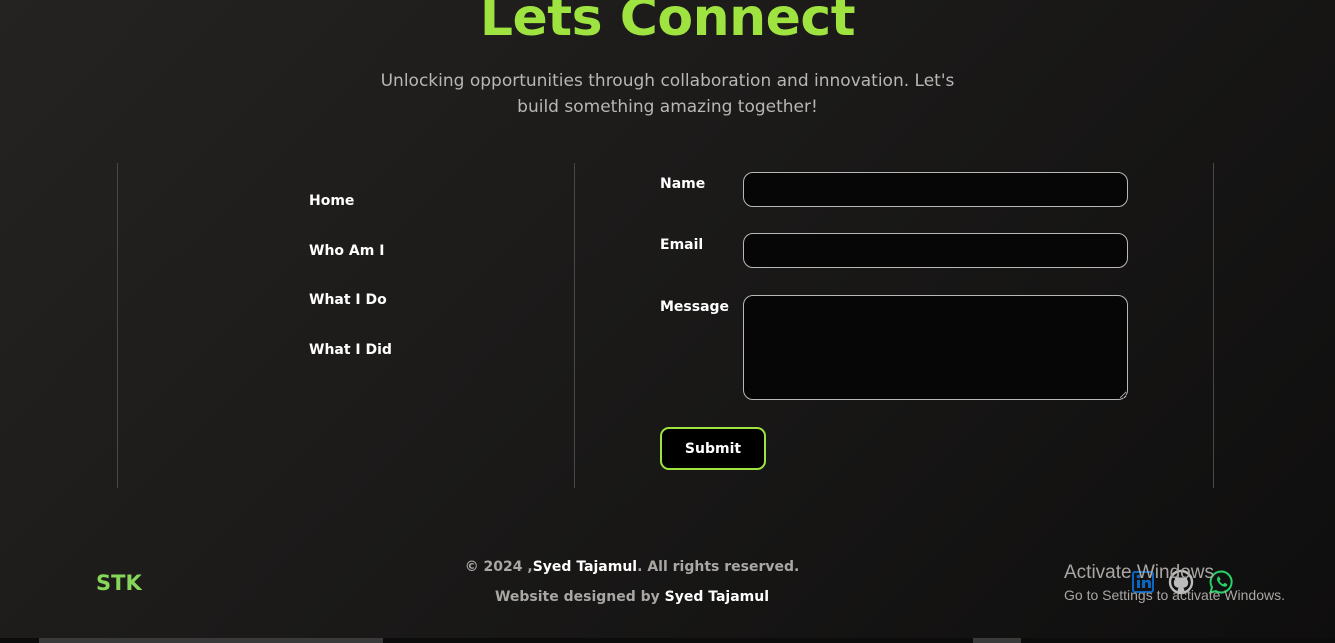  What do you see at coordinates (683, 184) in the screenshot?
I see `name-label: Name` at bounding box center [683, 184].